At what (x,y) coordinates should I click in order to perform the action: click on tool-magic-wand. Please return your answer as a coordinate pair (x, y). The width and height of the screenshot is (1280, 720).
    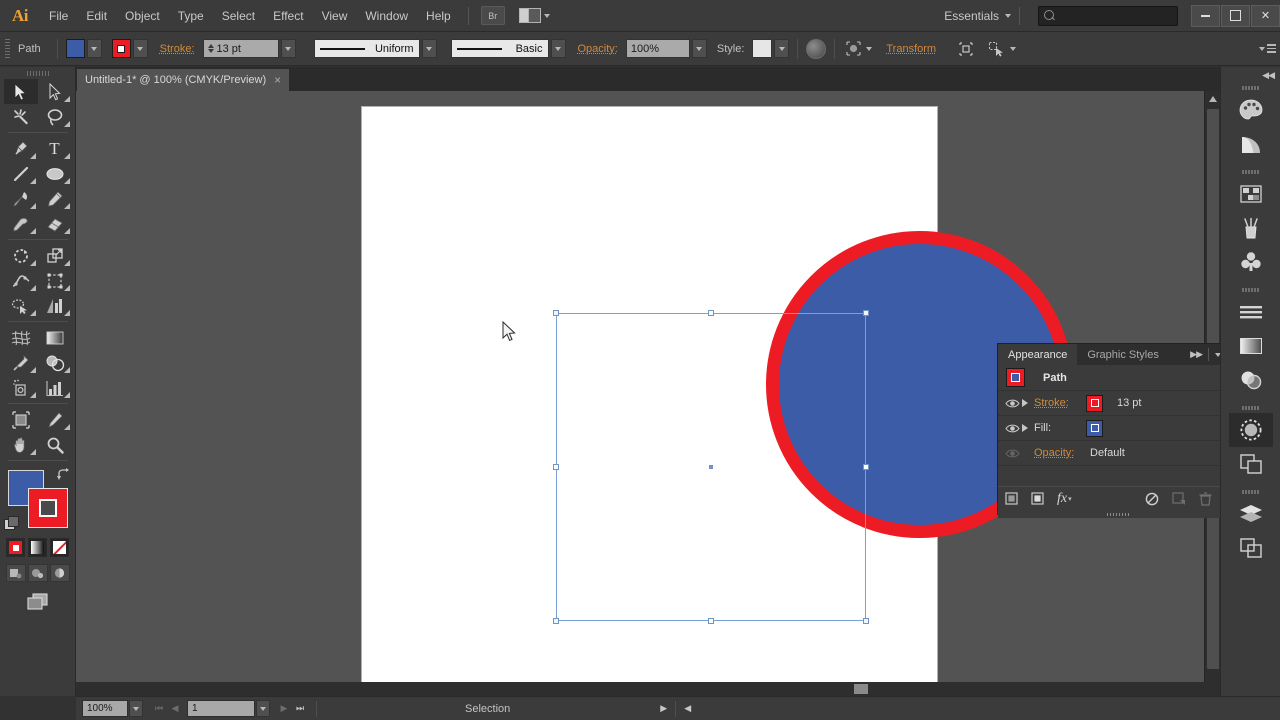
    Looking at the image, I should click on (21, 116).